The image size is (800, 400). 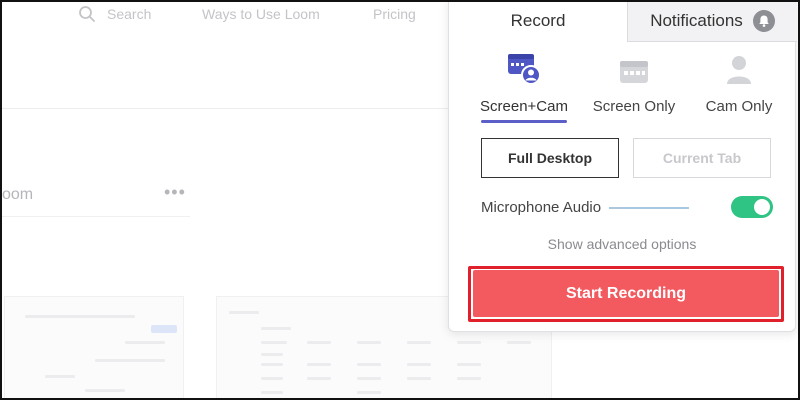 I want to click on tab-record-label: Record, so click(x=538, y=20).